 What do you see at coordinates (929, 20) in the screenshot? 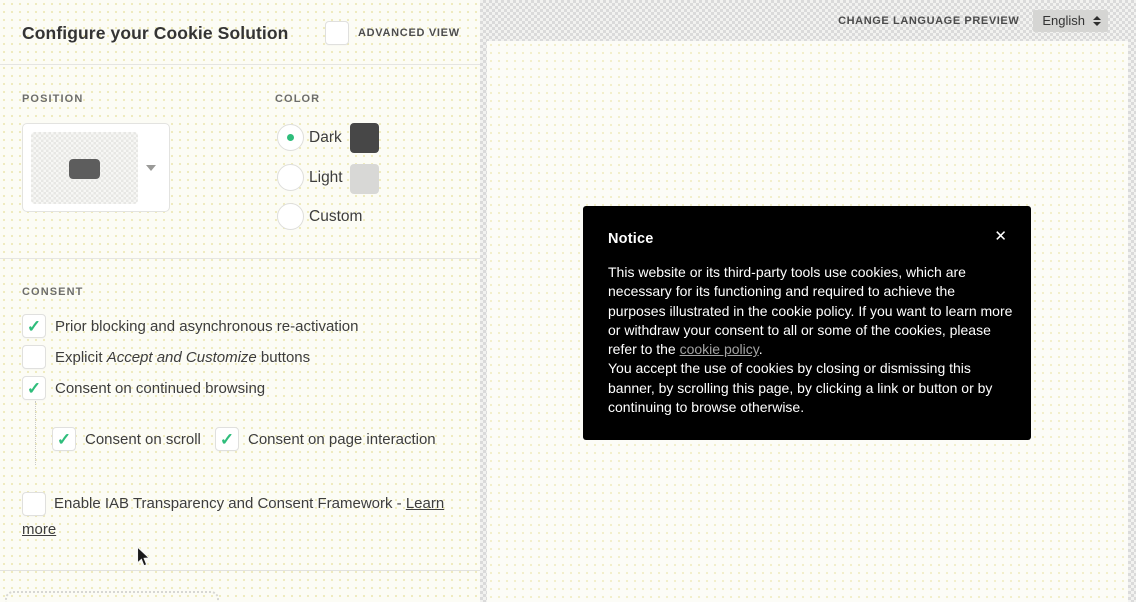
I see `change-language-label: CHANGE LANGUAGE PREVIEW` at bounding box center [929, 20].